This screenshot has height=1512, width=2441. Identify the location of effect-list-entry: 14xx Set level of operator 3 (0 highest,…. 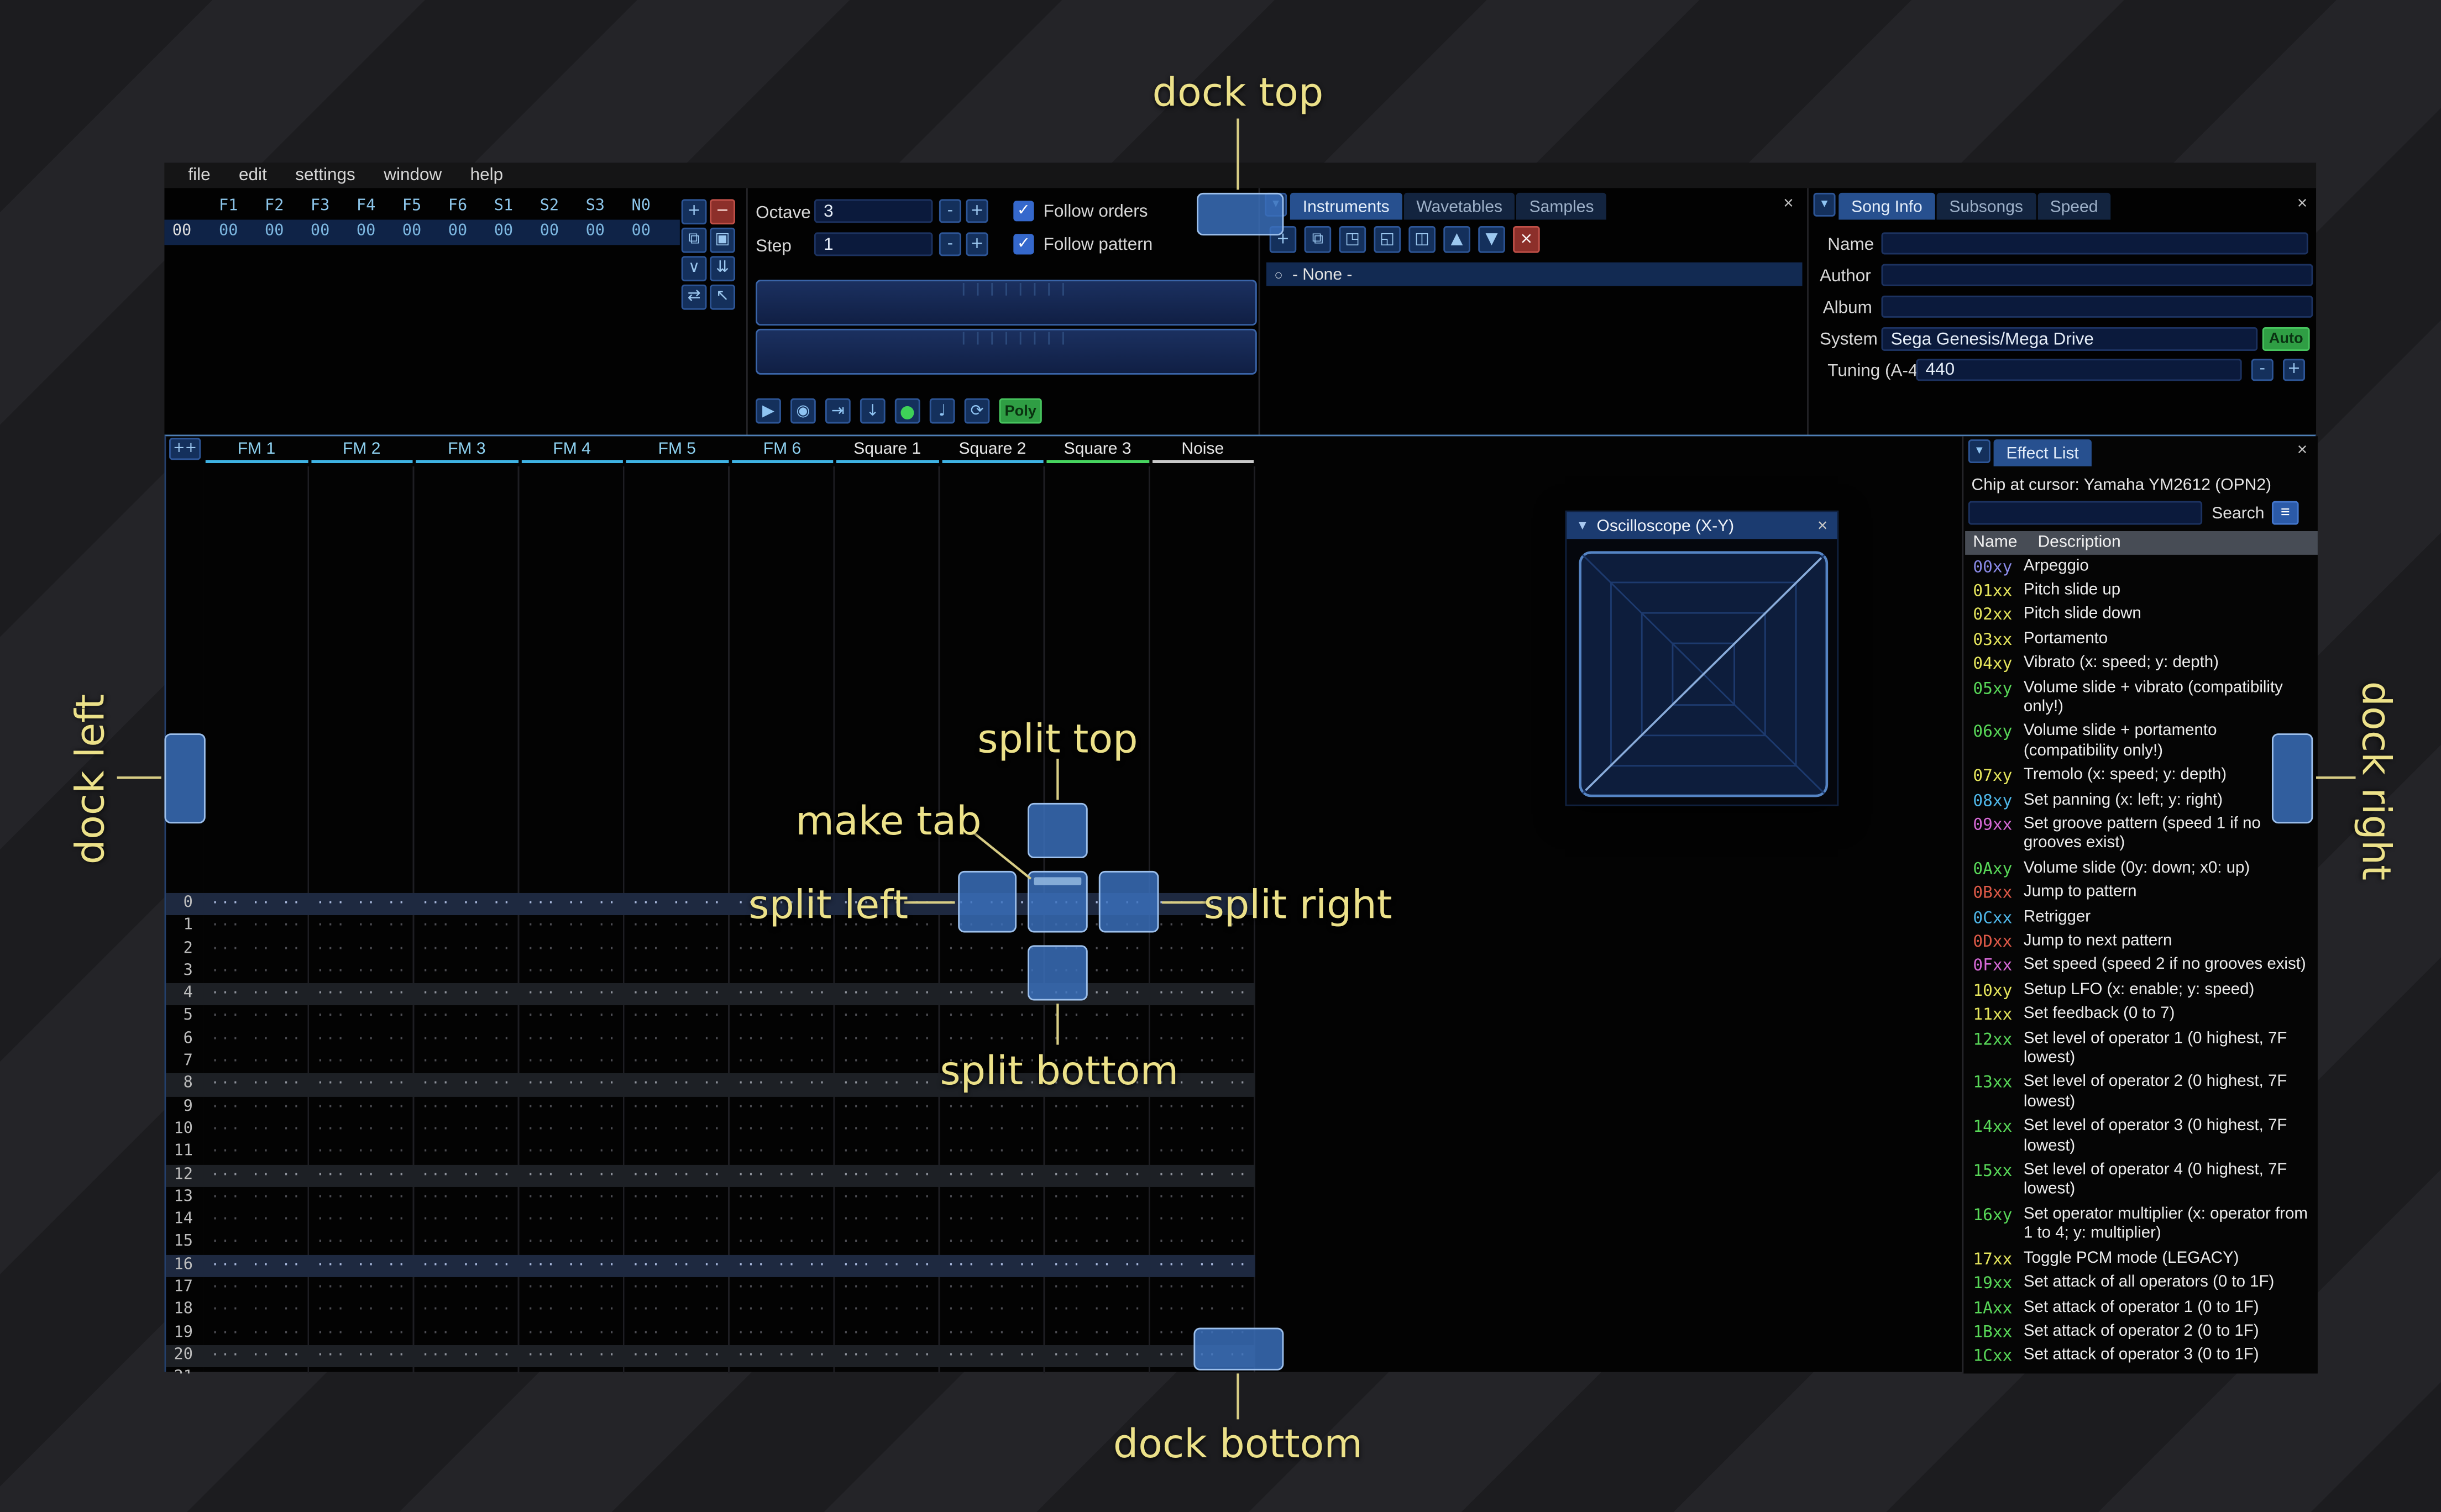
(2141, 1138).